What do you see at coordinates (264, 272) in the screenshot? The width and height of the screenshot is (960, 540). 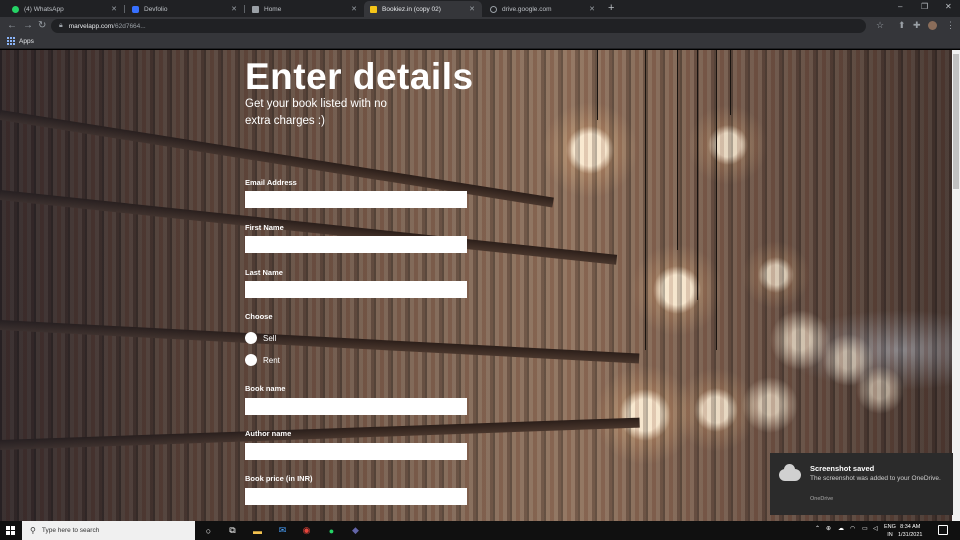 I see `last-name-label: Last Name` at bounding box center [264, 272].